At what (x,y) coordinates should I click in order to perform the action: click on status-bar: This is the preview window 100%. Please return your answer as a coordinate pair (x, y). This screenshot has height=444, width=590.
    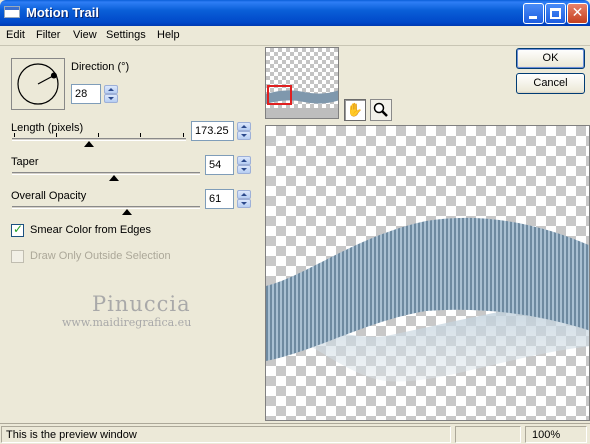
    Looking at the image, I should click on (295, 433).